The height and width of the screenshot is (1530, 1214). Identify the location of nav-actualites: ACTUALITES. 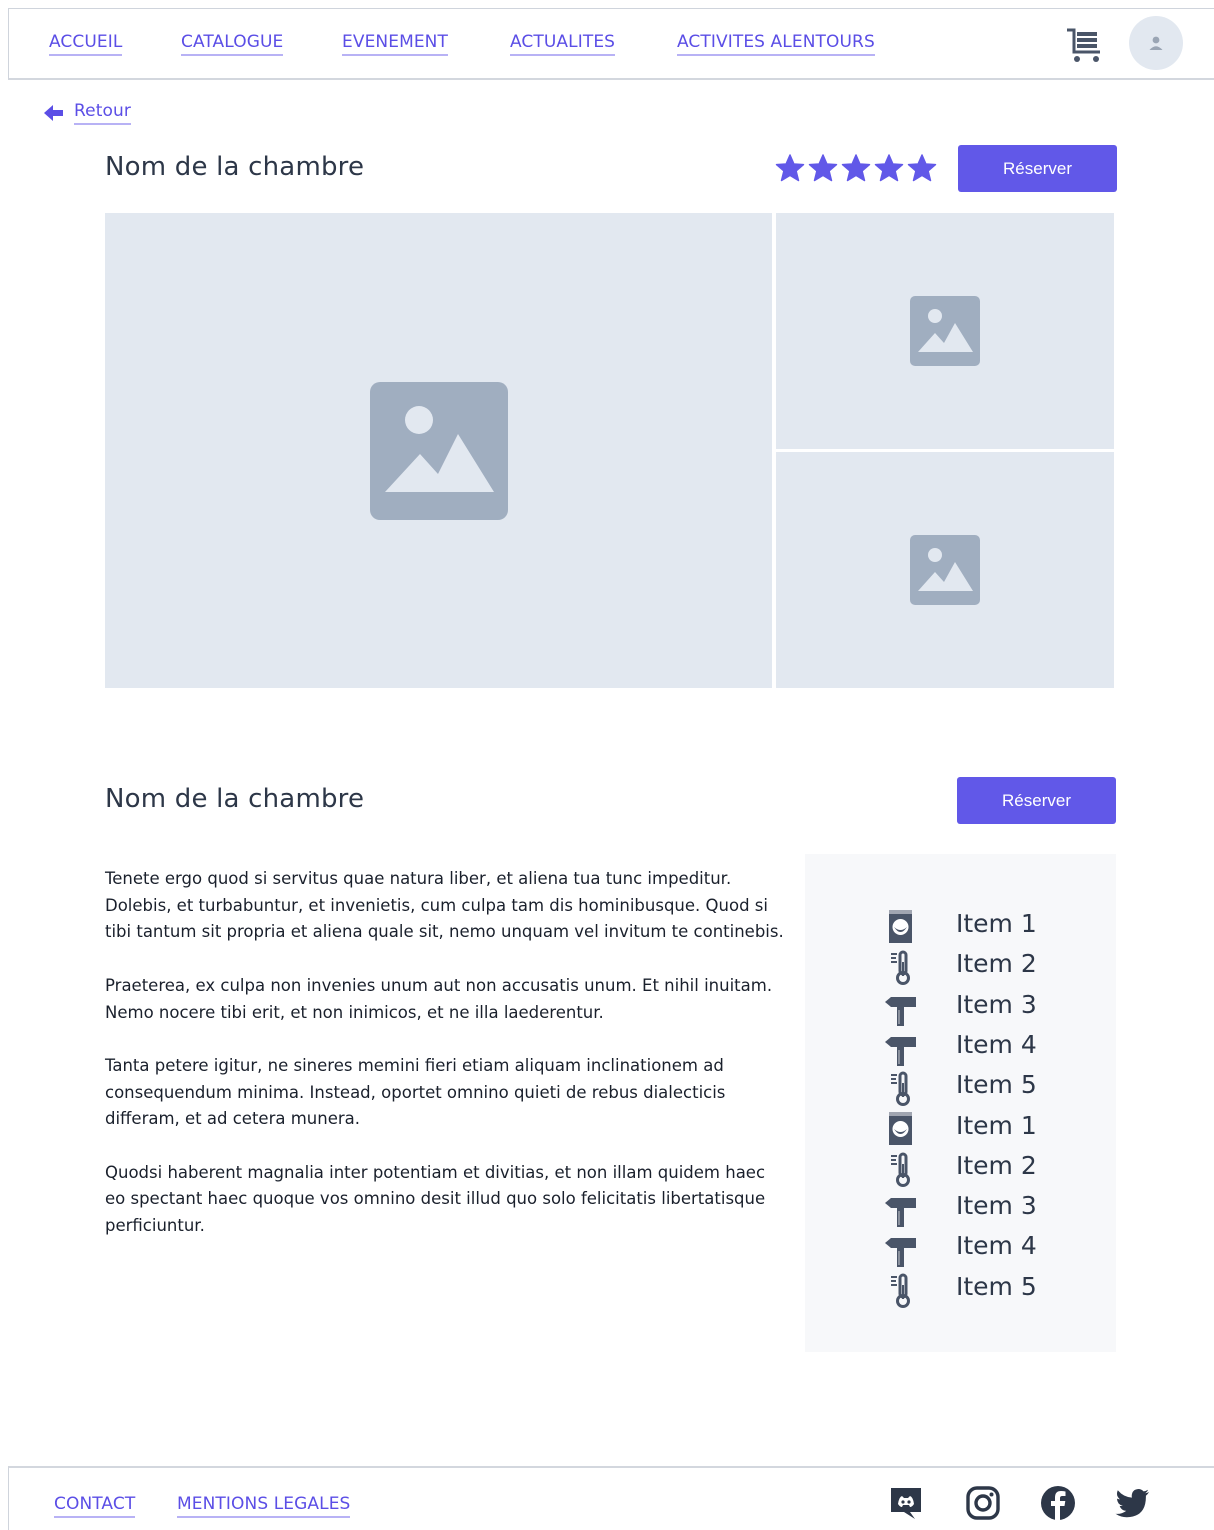
(563, 43).